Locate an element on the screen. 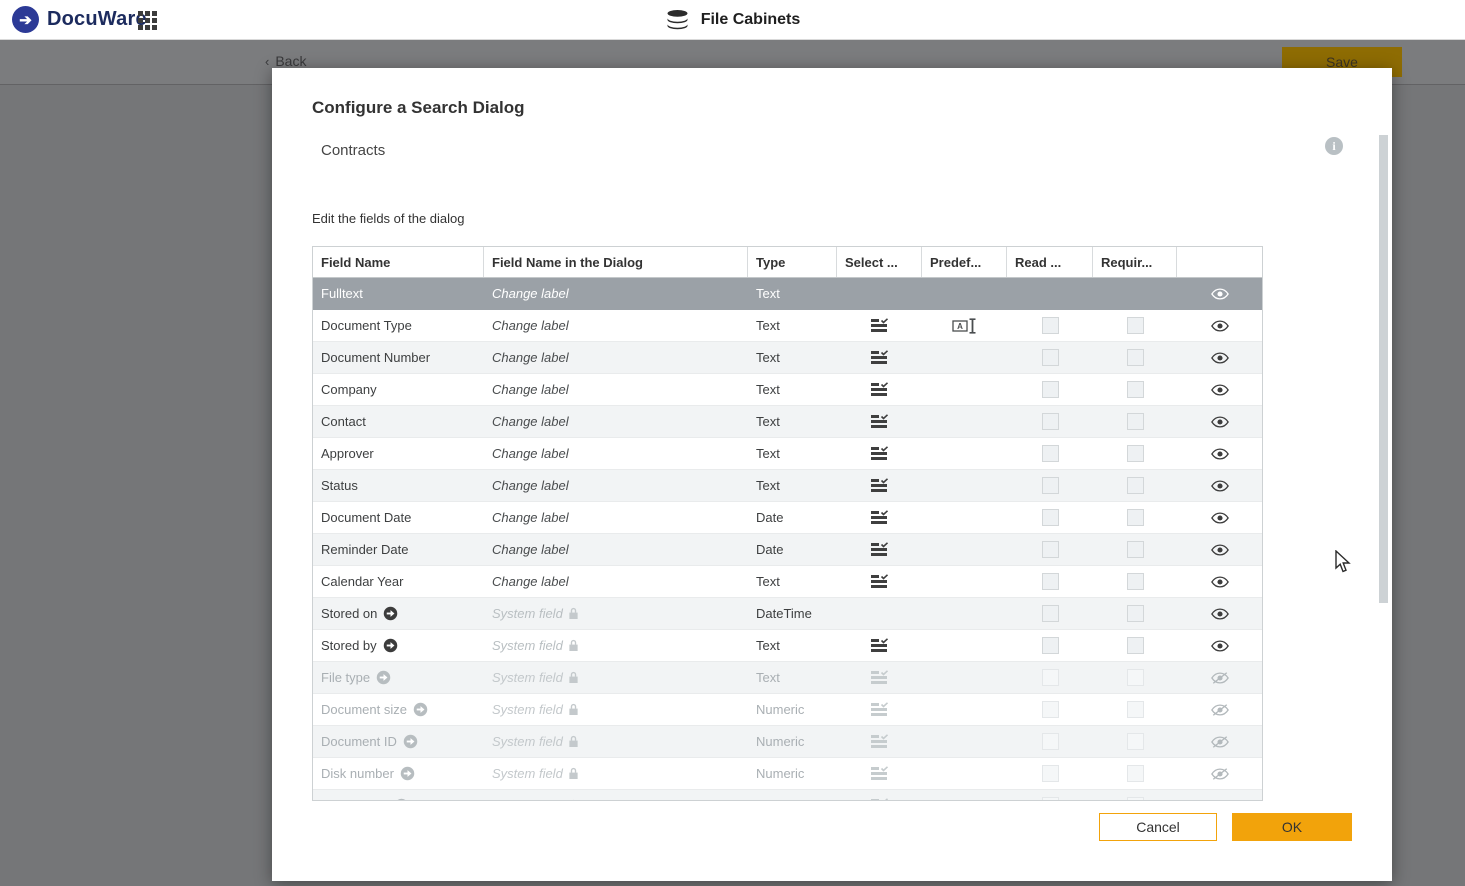  table-row: Status Change label Text is located at coordinates (787, 486).